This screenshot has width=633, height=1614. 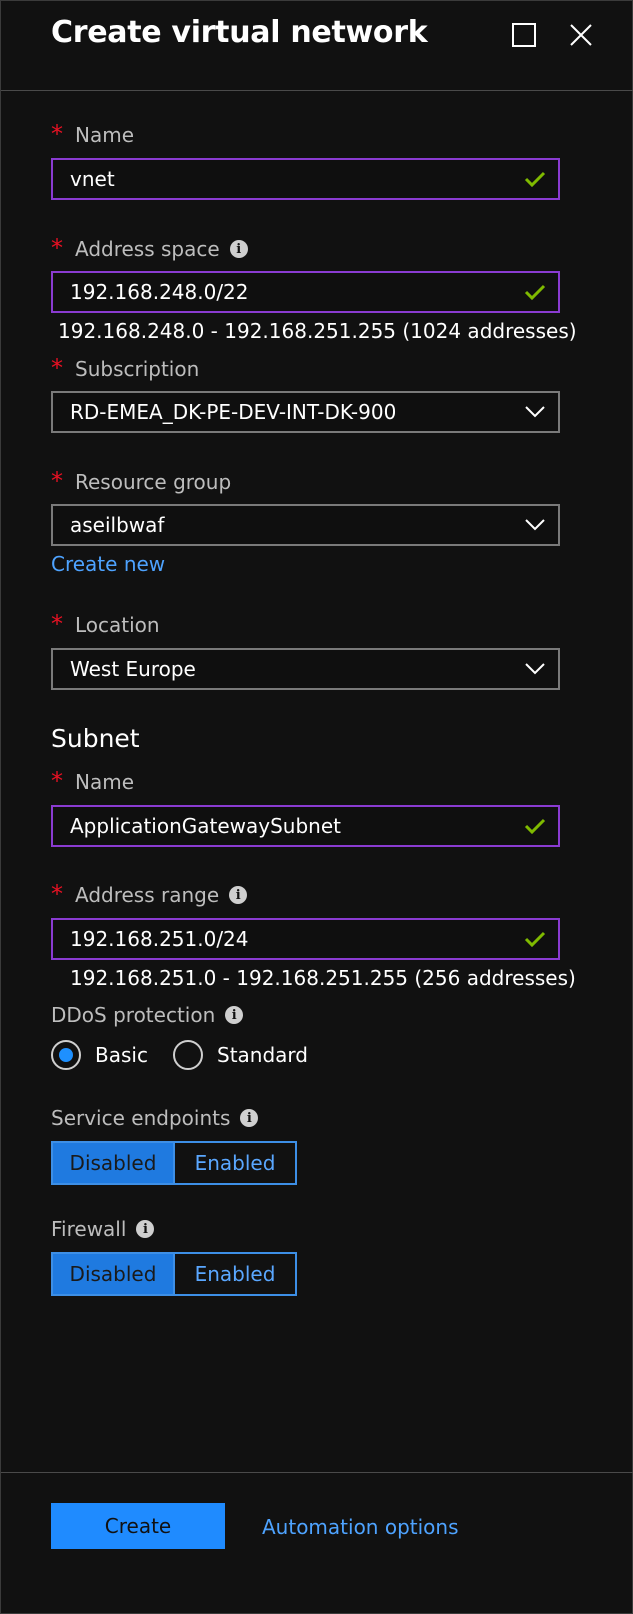 I want to click on create-new-link: Create new, so click(x=108, y=564).